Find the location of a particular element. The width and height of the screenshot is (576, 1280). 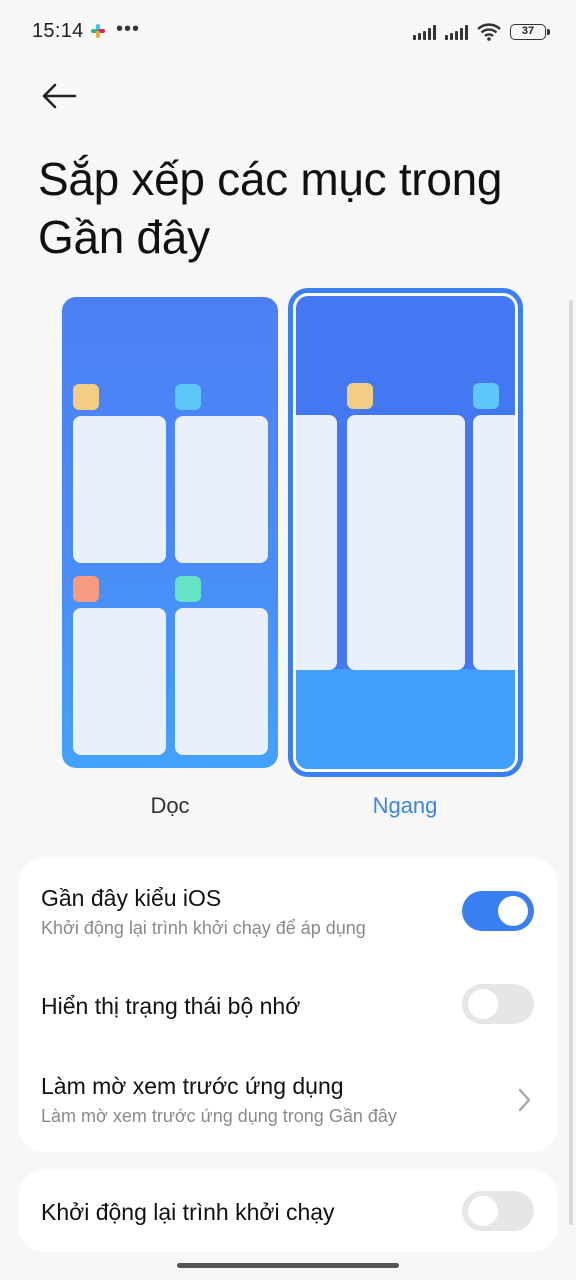

setting-title: Gần đây kiểu iOS is located at coordinates (131, 898).